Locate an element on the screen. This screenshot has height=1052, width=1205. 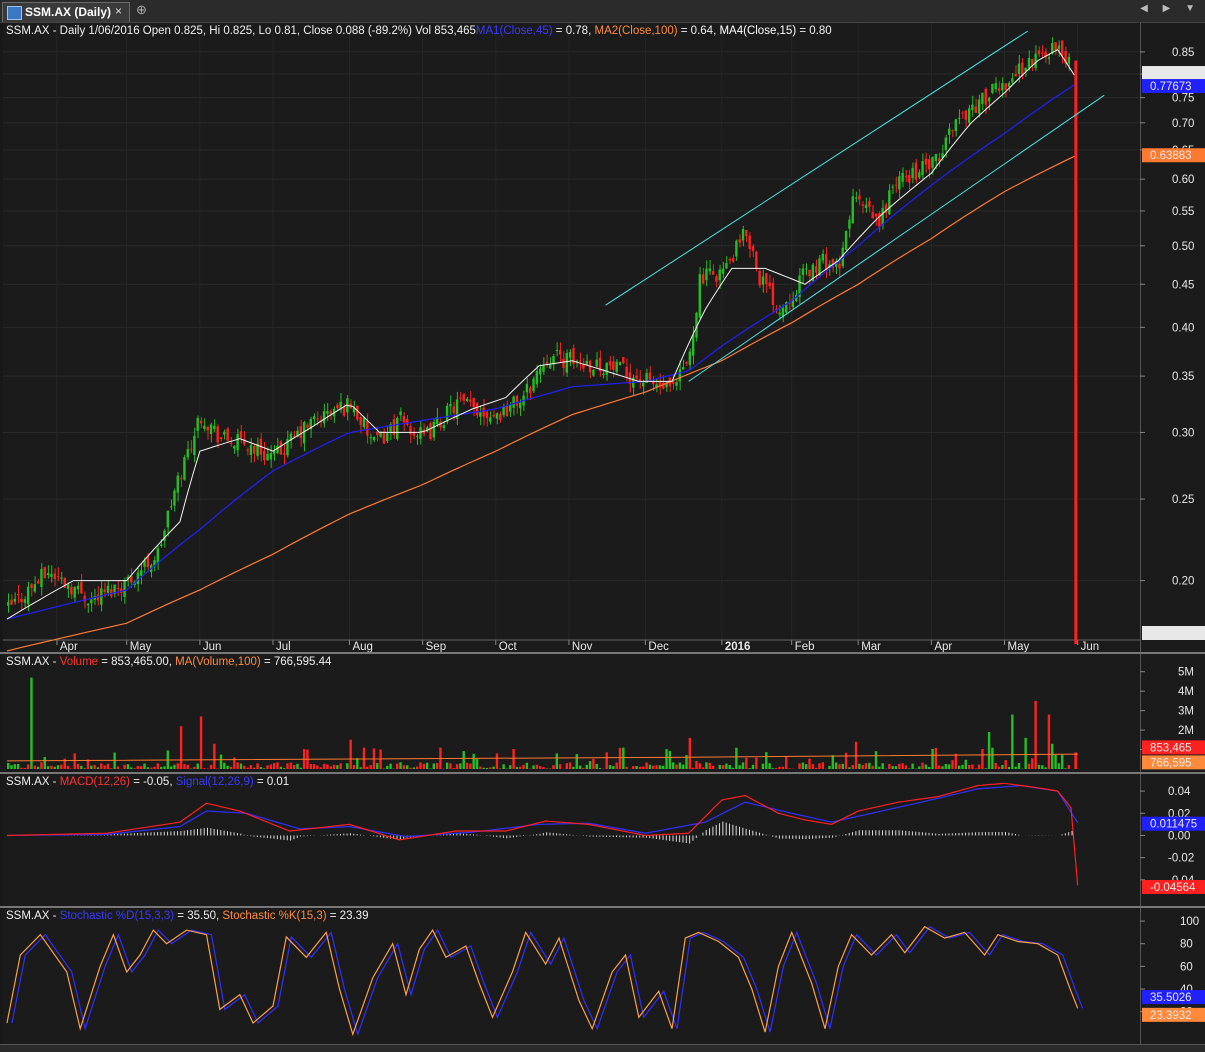
macd-current-label: -0.04564 is located at coordinates (1173, 888).